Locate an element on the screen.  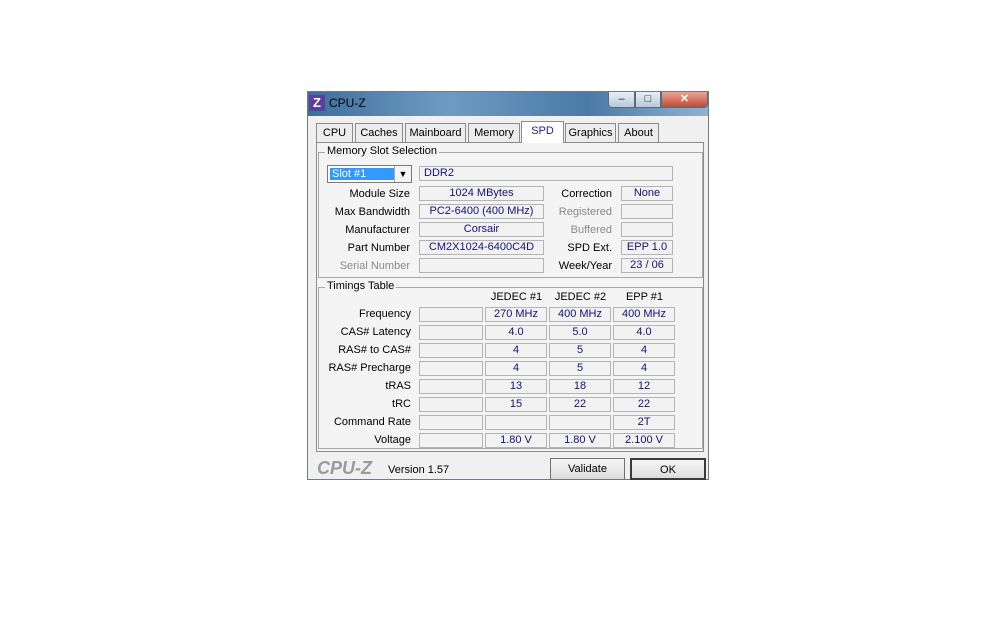
tab-graphics: Graphics is located at coordinates (590, 132).